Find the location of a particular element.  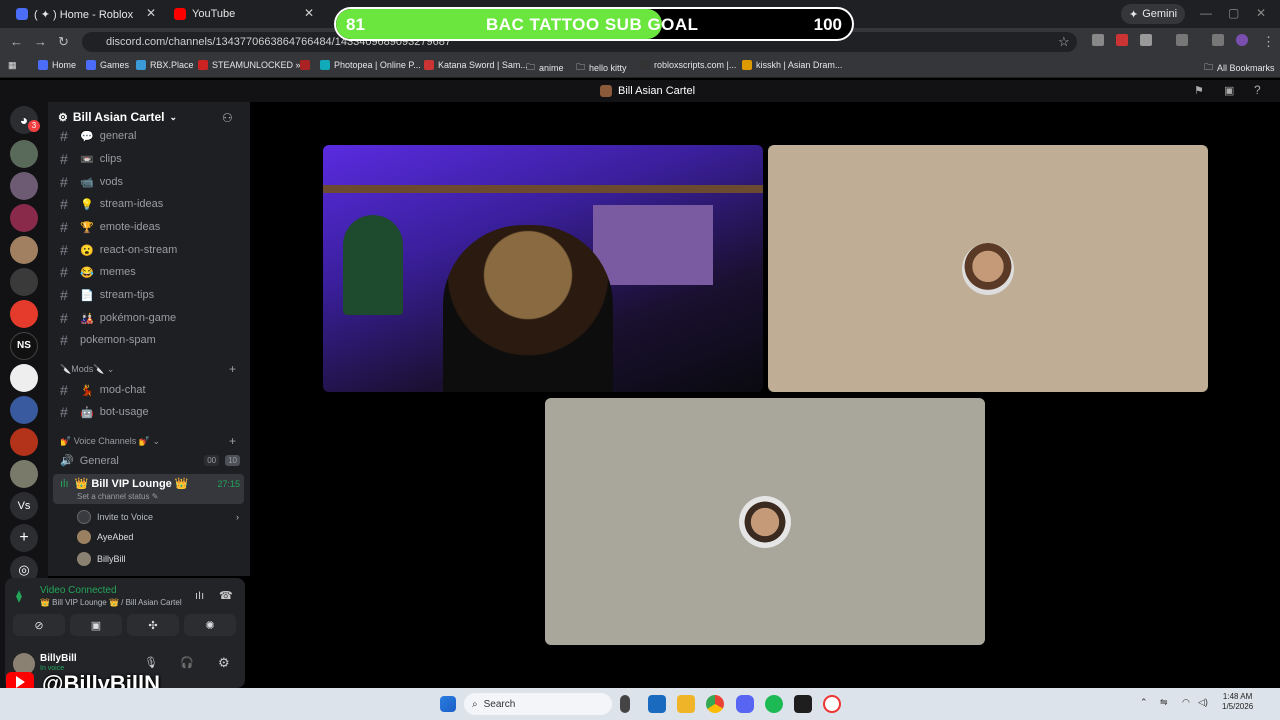

maximize-icon: ▢ is located at coordinates (1233, 13).